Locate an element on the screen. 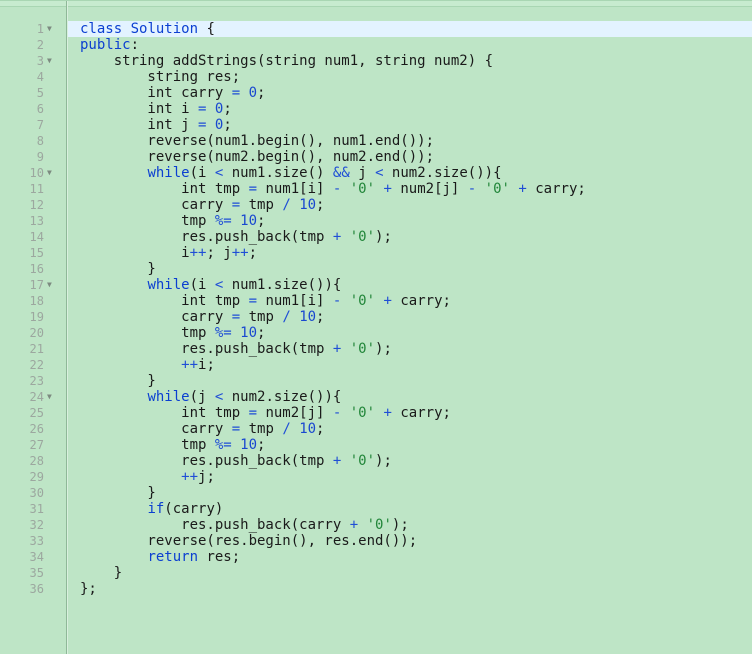 The height and width of the screenshot is (654, 752). code-line: 36}; is located at coordinates (376, 589).